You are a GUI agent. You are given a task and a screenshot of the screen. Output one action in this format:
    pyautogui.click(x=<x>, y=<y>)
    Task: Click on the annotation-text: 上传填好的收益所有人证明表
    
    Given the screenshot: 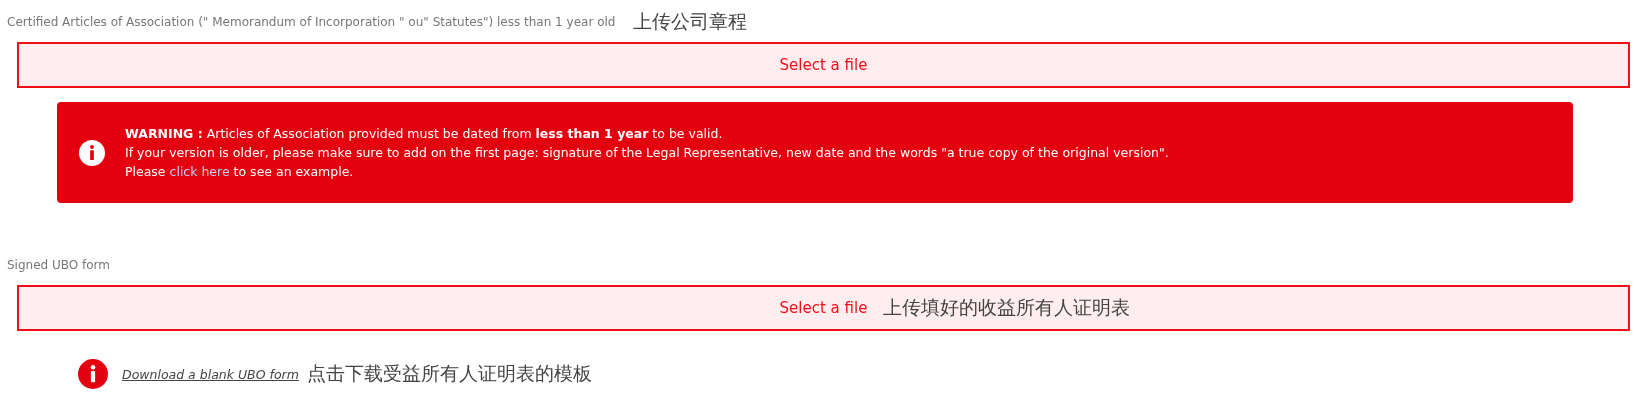 What is the action you would take?
    pyautogui.click(x=1007, y=307)
    